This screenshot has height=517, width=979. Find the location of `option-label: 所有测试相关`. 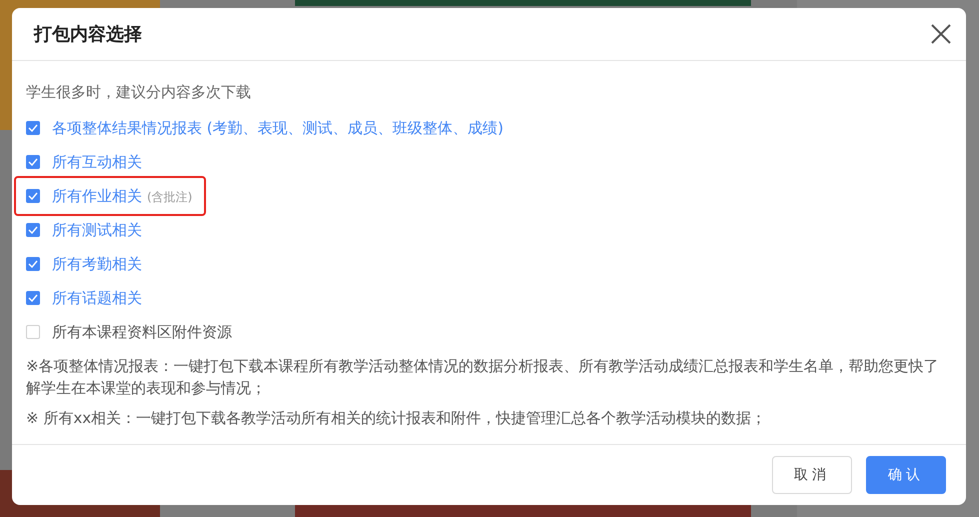

option-label: 所有测试相关 is located at coordinates (97, 230).